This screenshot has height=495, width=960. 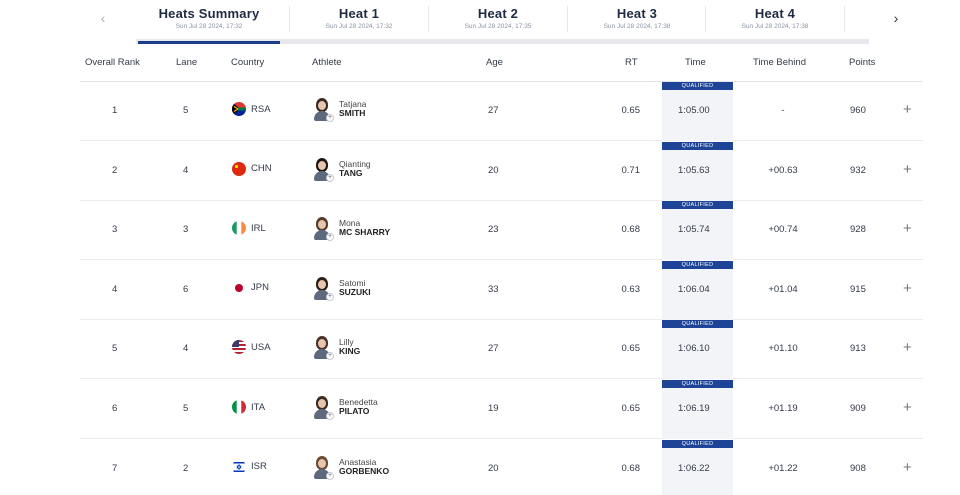 What do you see at coordinates (239, 228) in the screenshot?
I see `irl-flag-icon` at bounding box center [239, 228].